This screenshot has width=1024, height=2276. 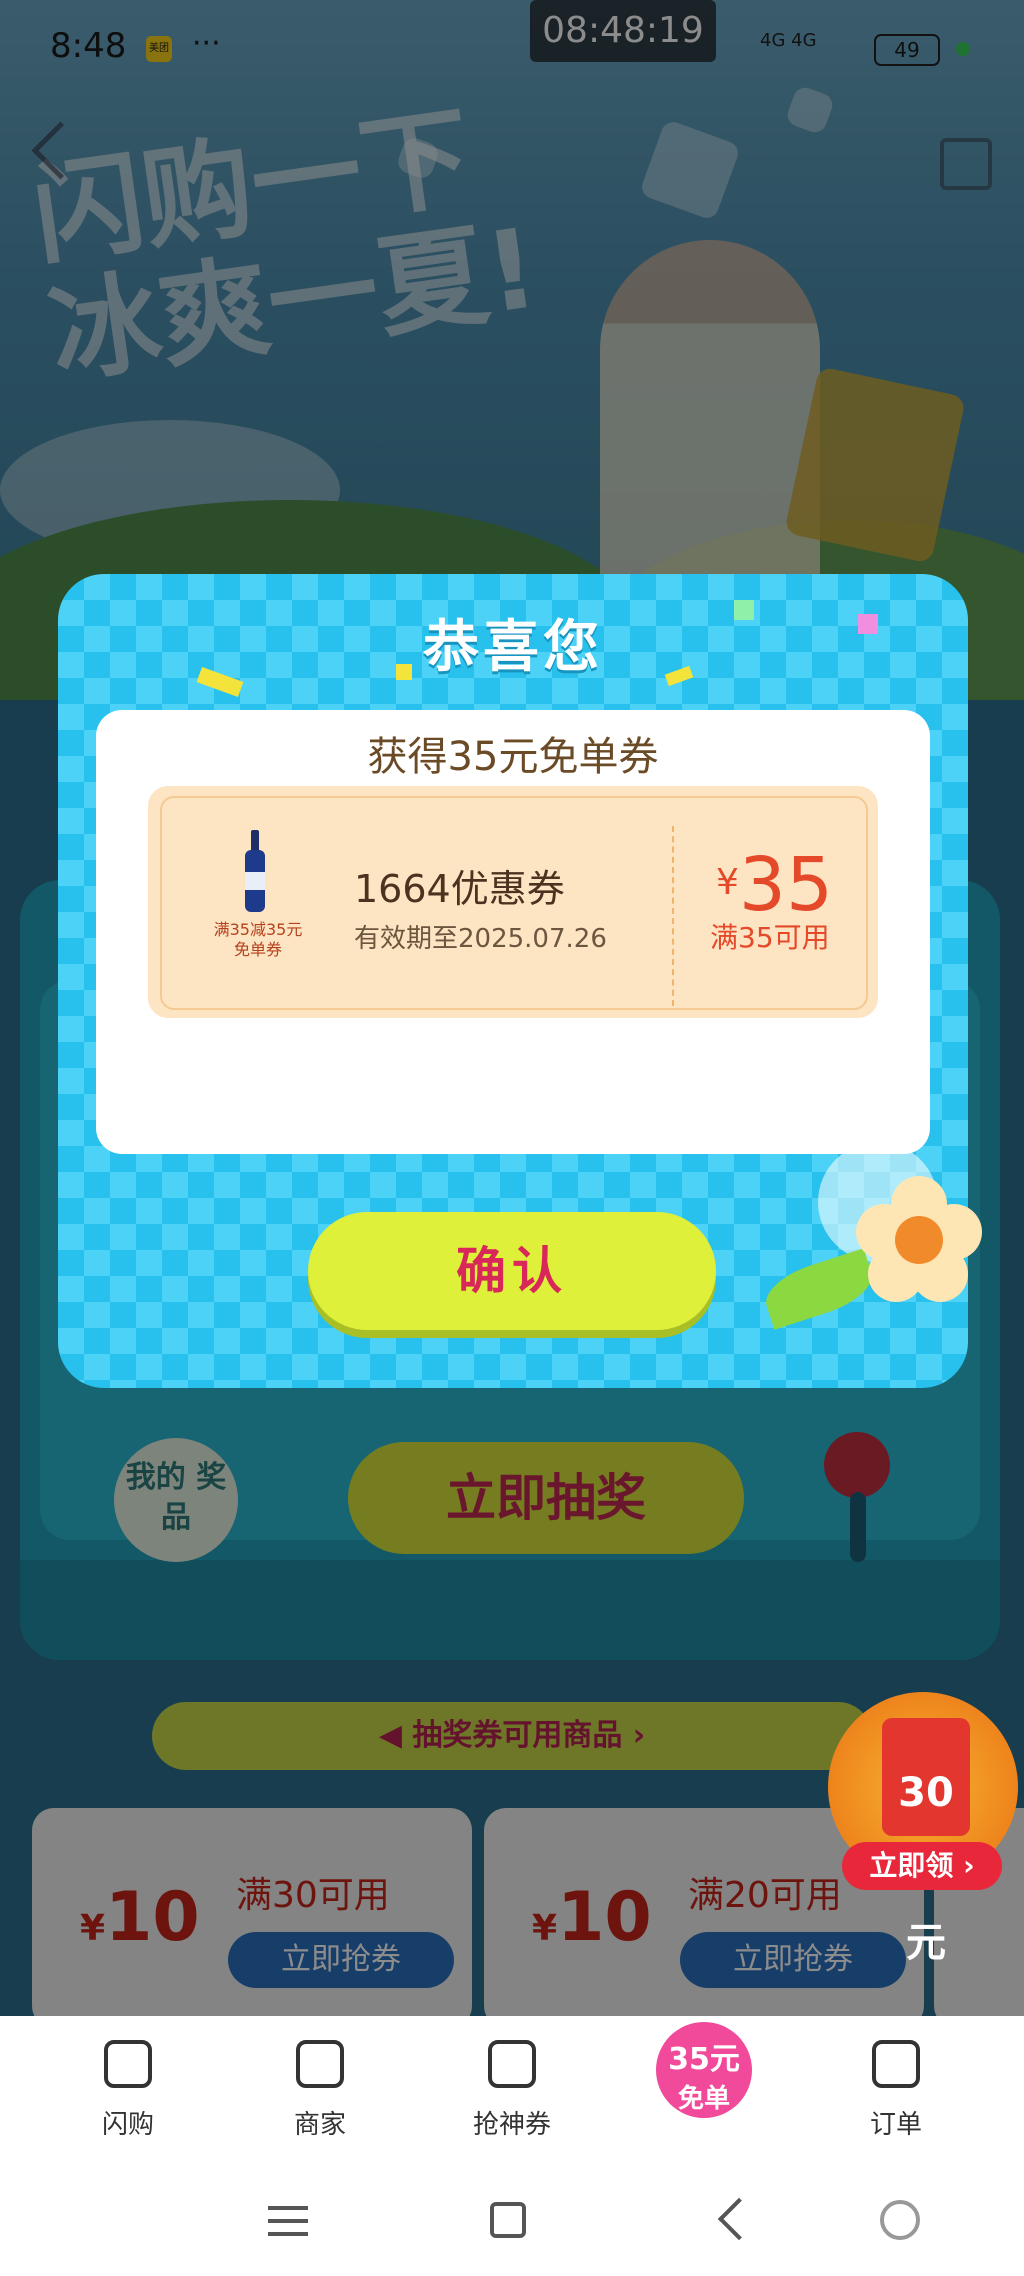 I want to click on tab-label: 商家, so click(x=319, y=2125).